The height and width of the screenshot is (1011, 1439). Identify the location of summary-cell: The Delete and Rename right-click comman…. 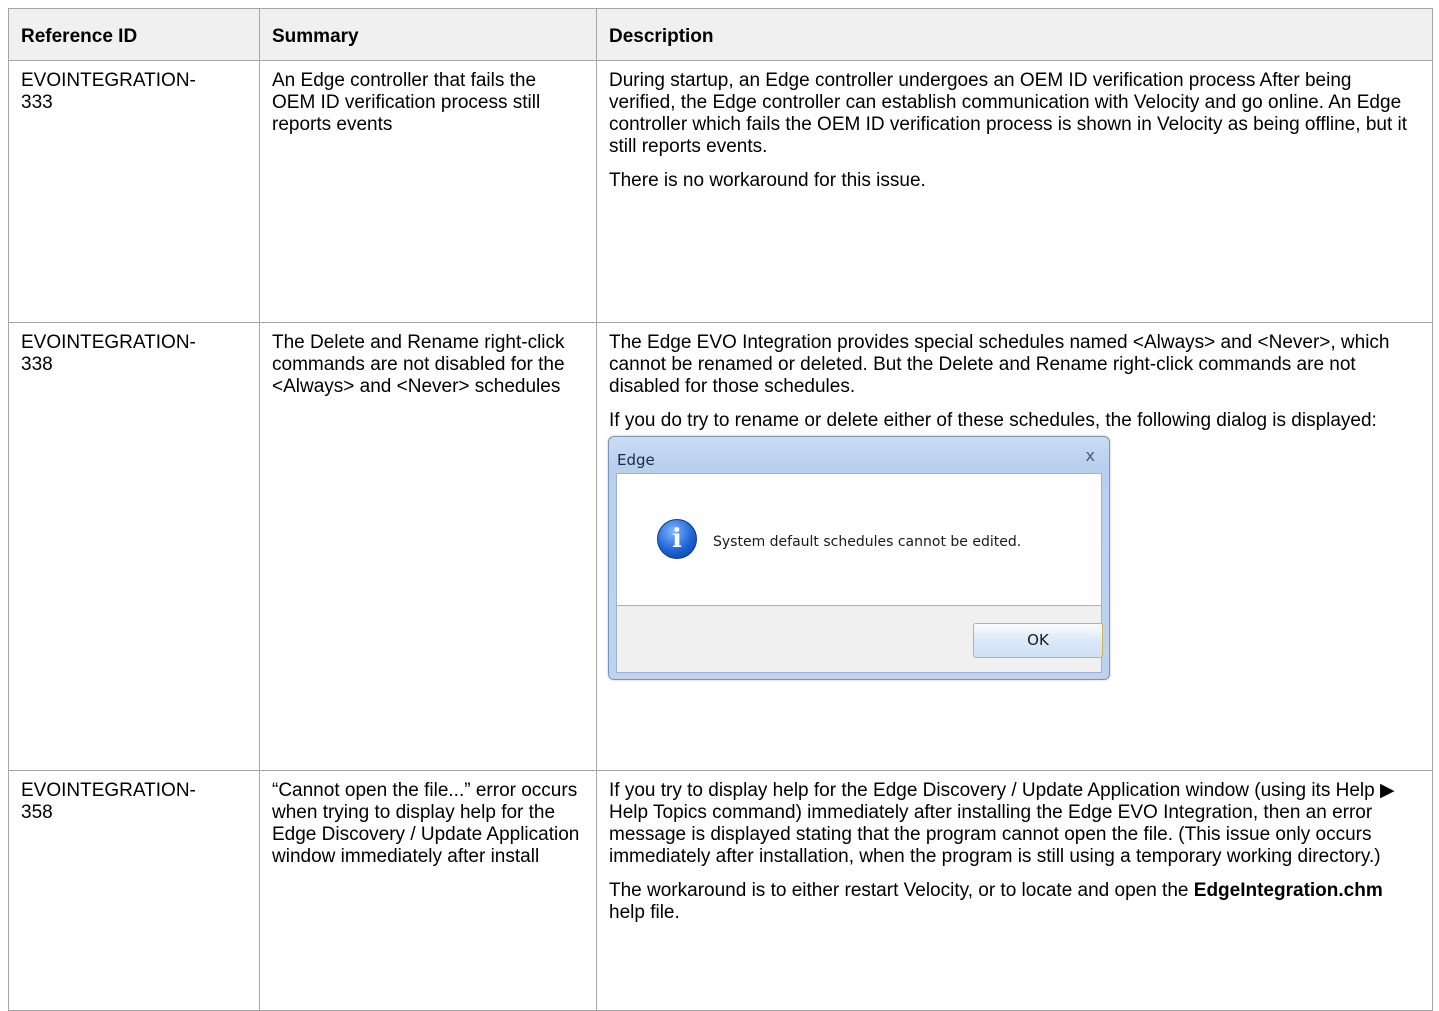
(428, 546).